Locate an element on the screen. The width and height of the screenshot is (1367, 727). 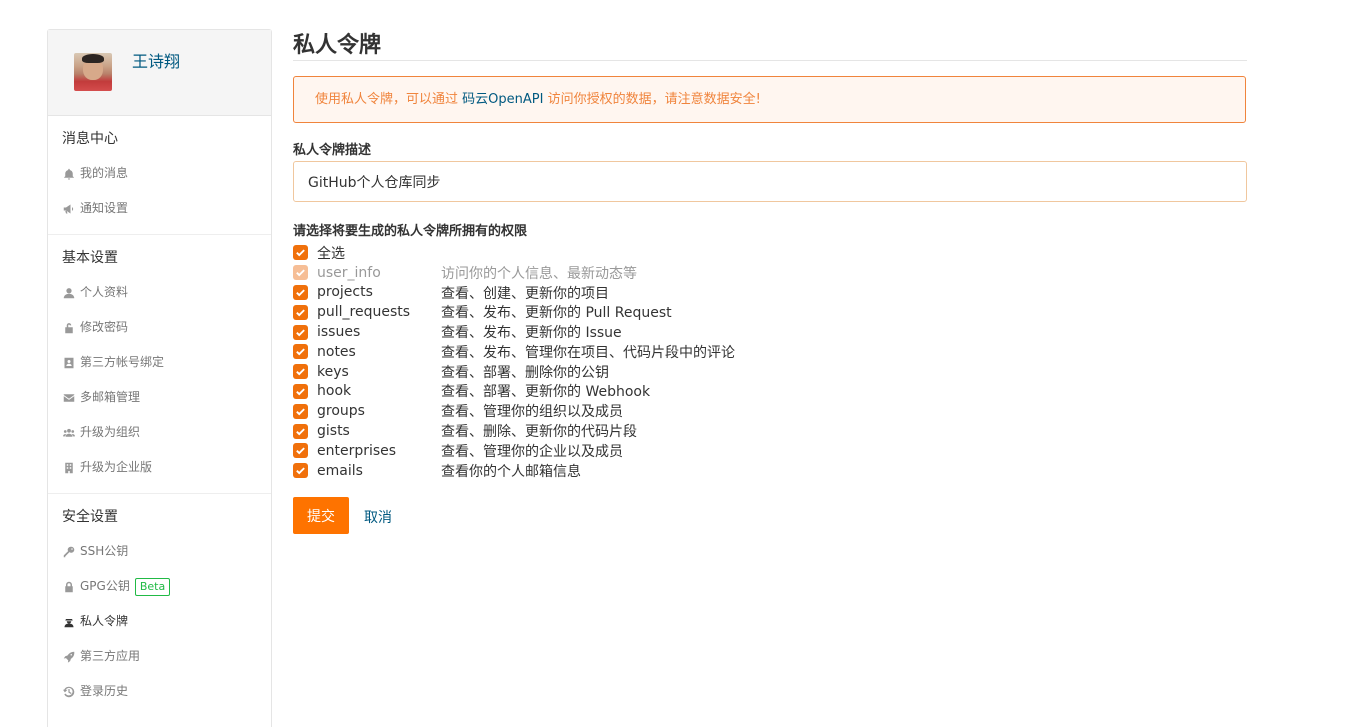
permission-name: keys is located at coordinates (333, 371).